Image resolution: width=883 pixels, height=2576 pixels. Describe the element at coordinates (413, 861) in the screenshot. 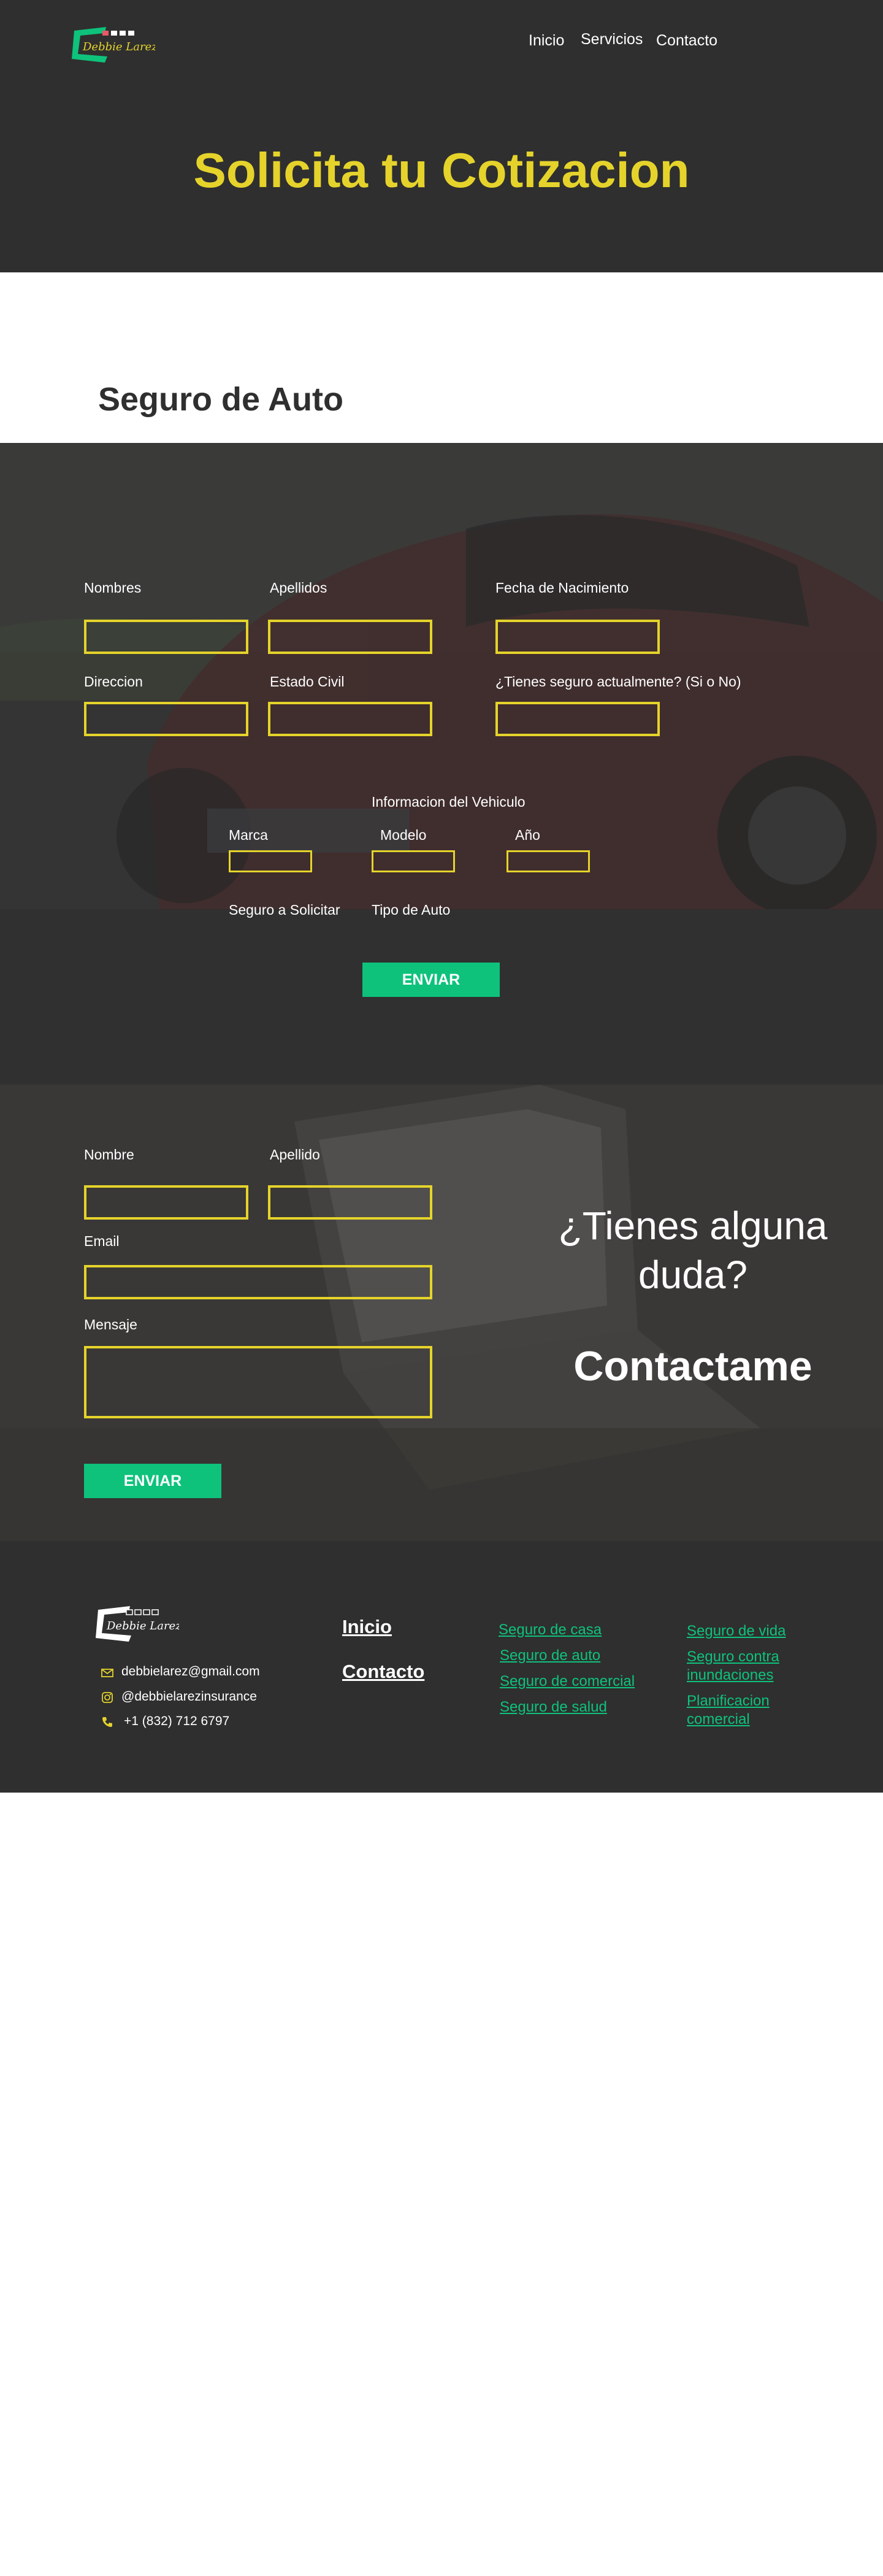

I see `modelo-input` at that location.